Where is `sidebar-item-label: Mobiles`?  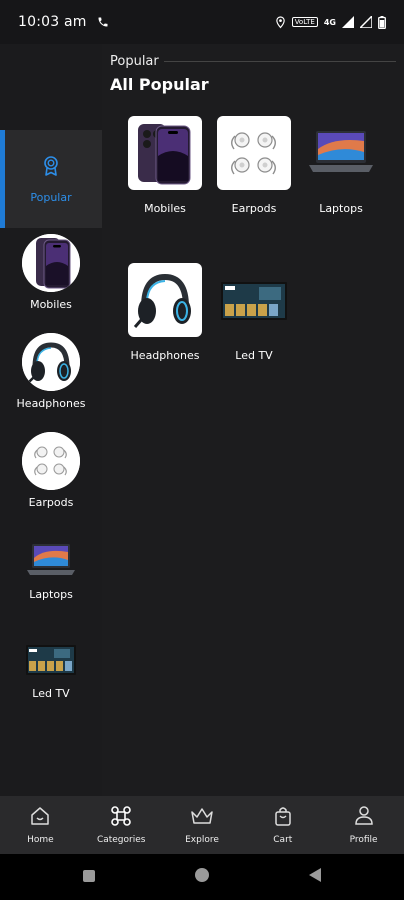
sidebar-item-label: Mobiles is located at coordinates (51, 304).